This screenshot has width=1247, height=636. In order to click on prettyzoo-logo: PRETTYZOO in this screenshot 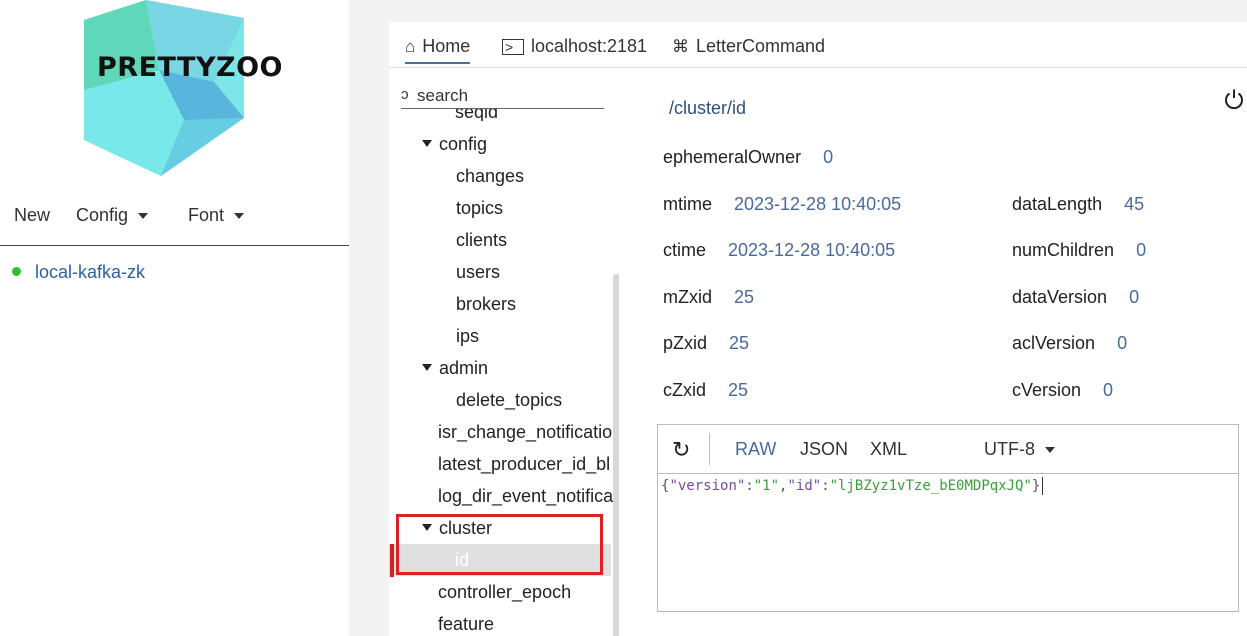, I will do `click(186, 88)`.